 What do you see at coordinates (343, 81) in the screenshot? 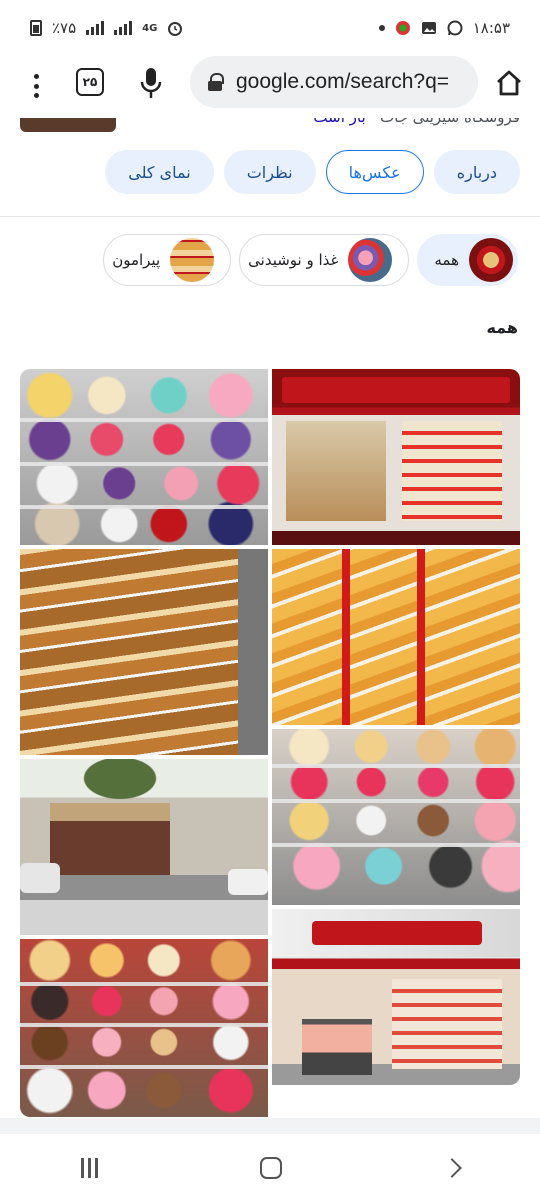
I see `url-text: google.com/search?q=` at bounding box center [343, 81].